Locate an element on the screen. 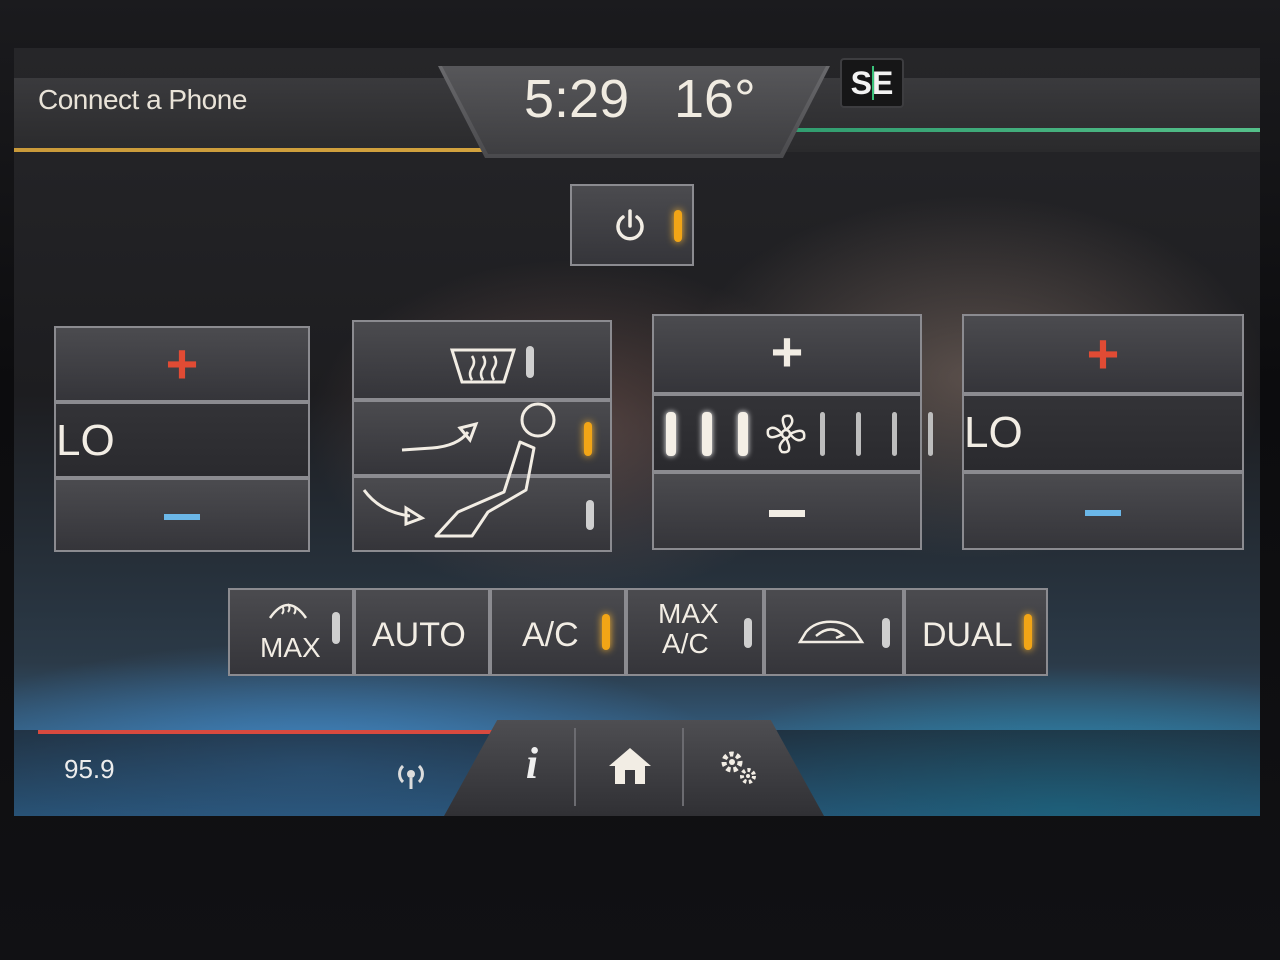 This screenshot has width=1280, height=960. recirculate-indicator is located at coordinates (886, 633).